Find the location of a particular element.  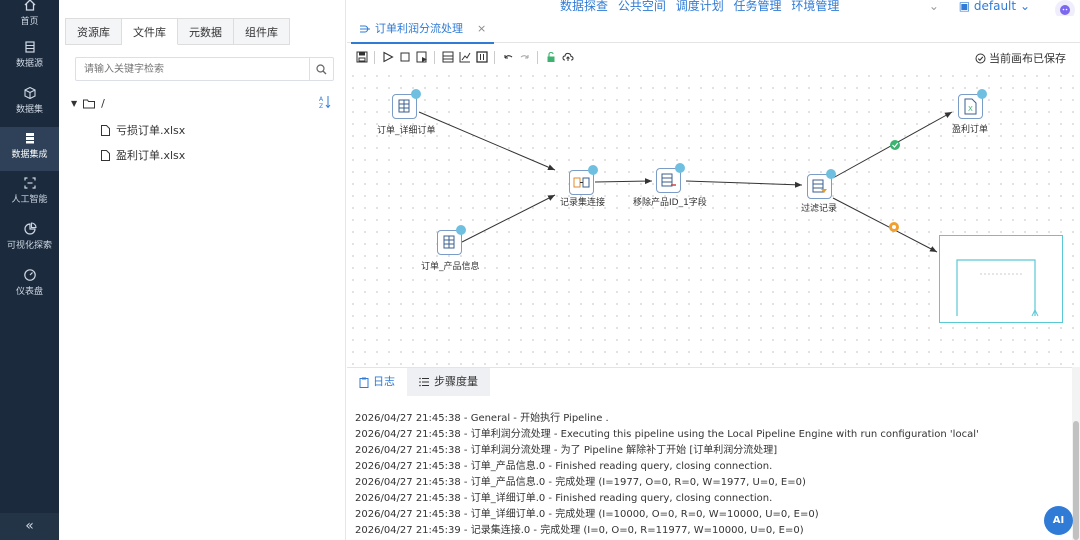

sidebar-item-label: 可视化探索 is located at coordinates (29, 246).